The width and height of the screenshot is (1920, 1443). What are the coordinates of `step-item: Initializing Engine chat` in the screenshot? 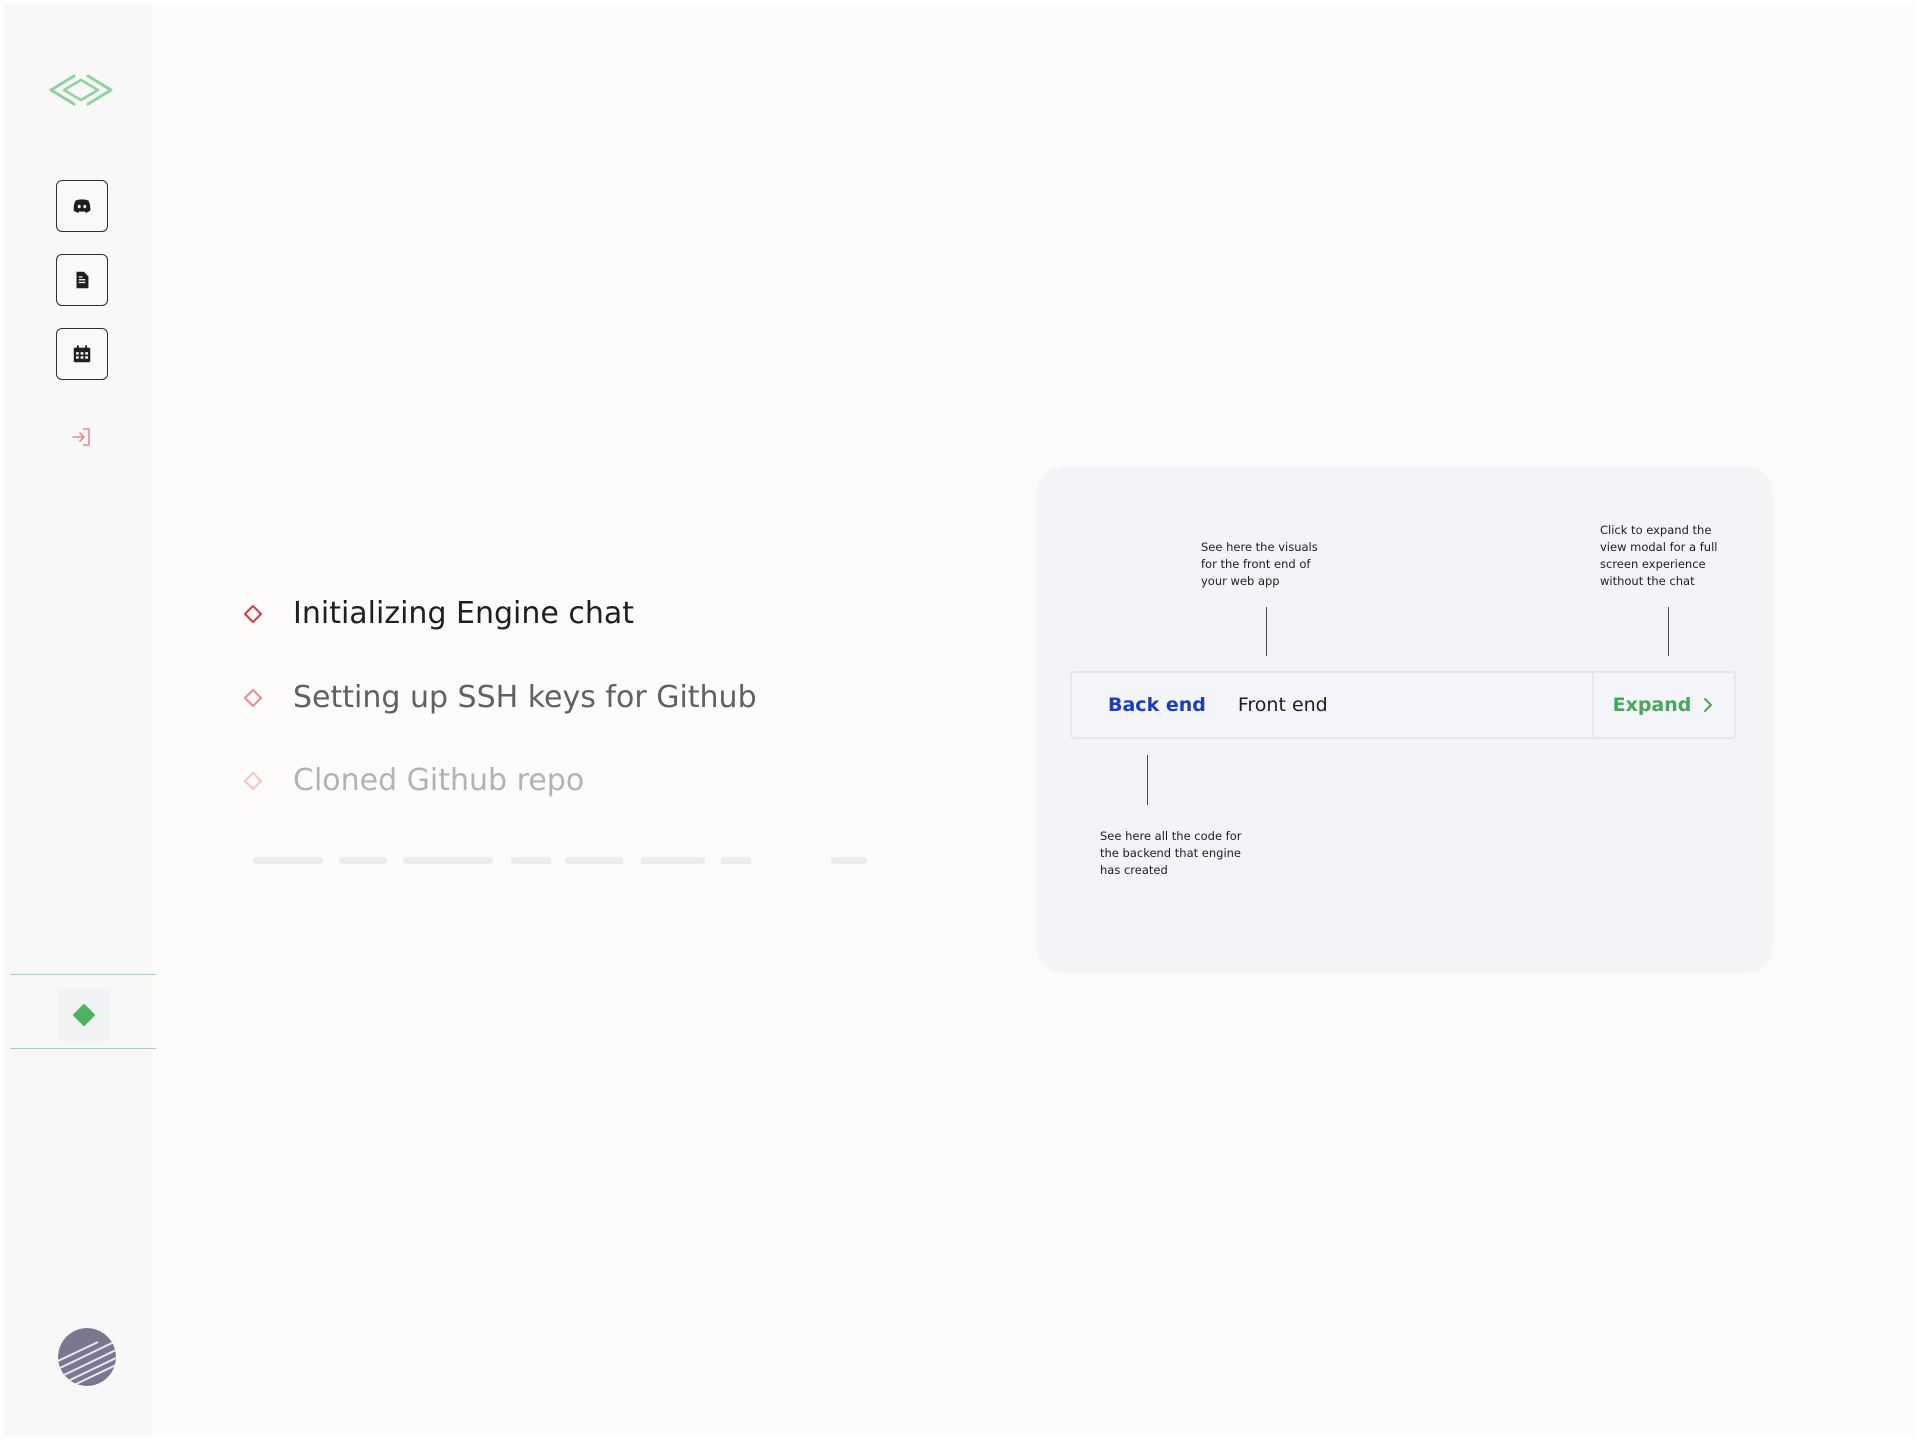 It's located at (438, 613).